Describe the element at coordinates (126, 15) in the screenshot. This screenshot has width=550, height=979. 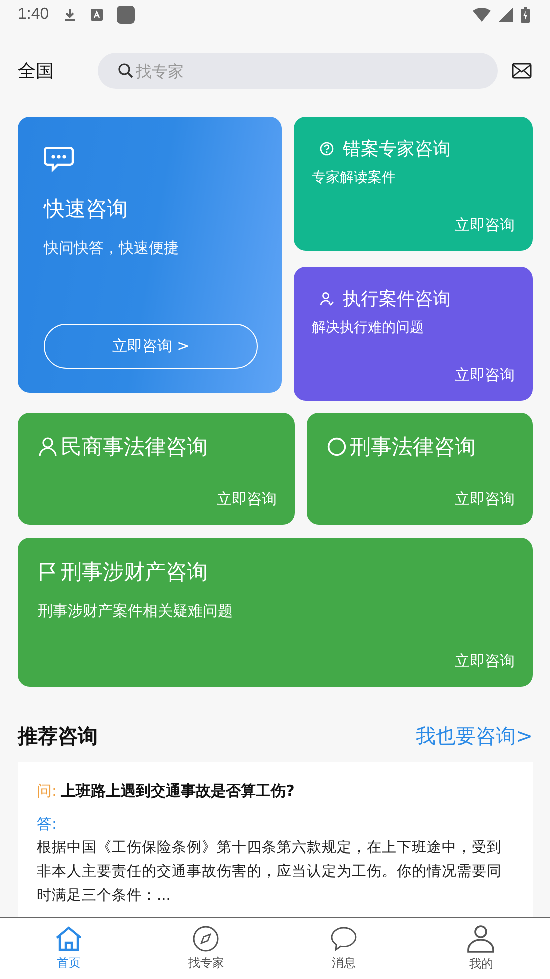
I see `square-icon` at that location.